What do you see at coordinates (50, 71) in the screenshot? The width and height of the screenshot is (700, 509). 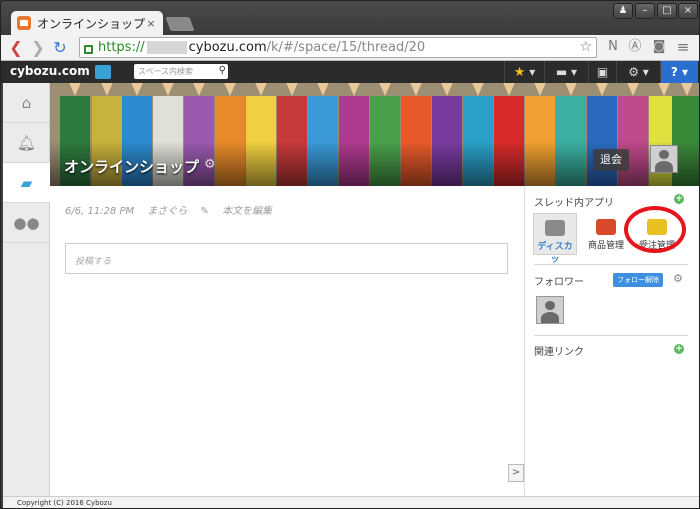 I see `cybozu-logo: cybozu.com` at bounding box center [50, 71].